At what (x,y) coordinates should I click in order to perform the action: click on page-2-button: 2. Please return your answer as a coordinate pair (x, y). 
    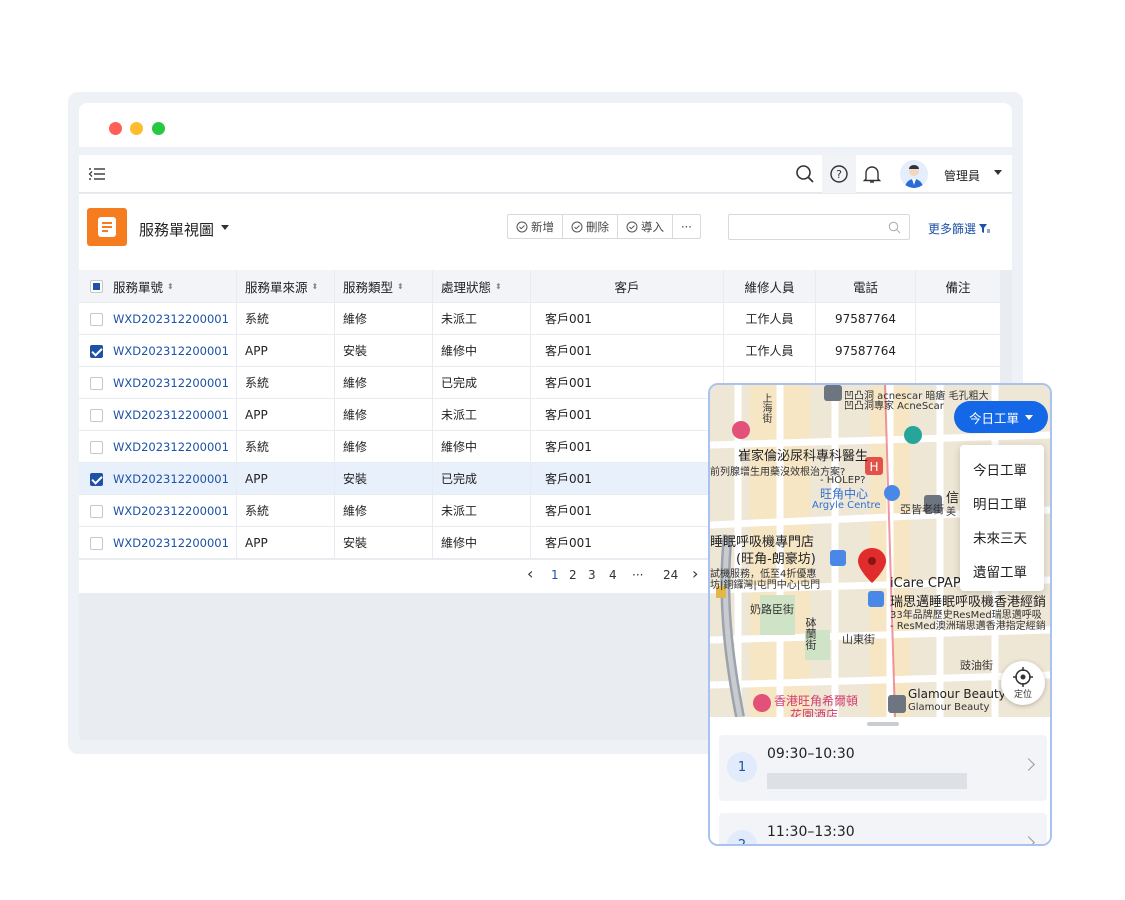
    Looking at the image, I should click on (573, 575).